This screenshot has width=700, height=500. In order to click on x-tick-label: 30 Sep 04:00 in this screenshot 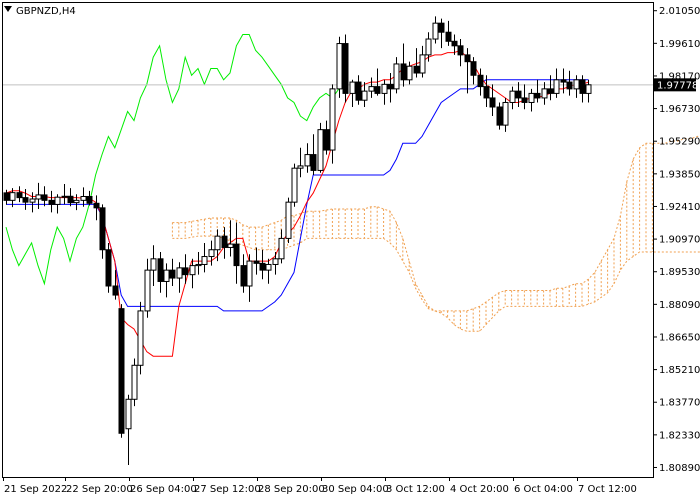, I will do `click(355, 489)`.